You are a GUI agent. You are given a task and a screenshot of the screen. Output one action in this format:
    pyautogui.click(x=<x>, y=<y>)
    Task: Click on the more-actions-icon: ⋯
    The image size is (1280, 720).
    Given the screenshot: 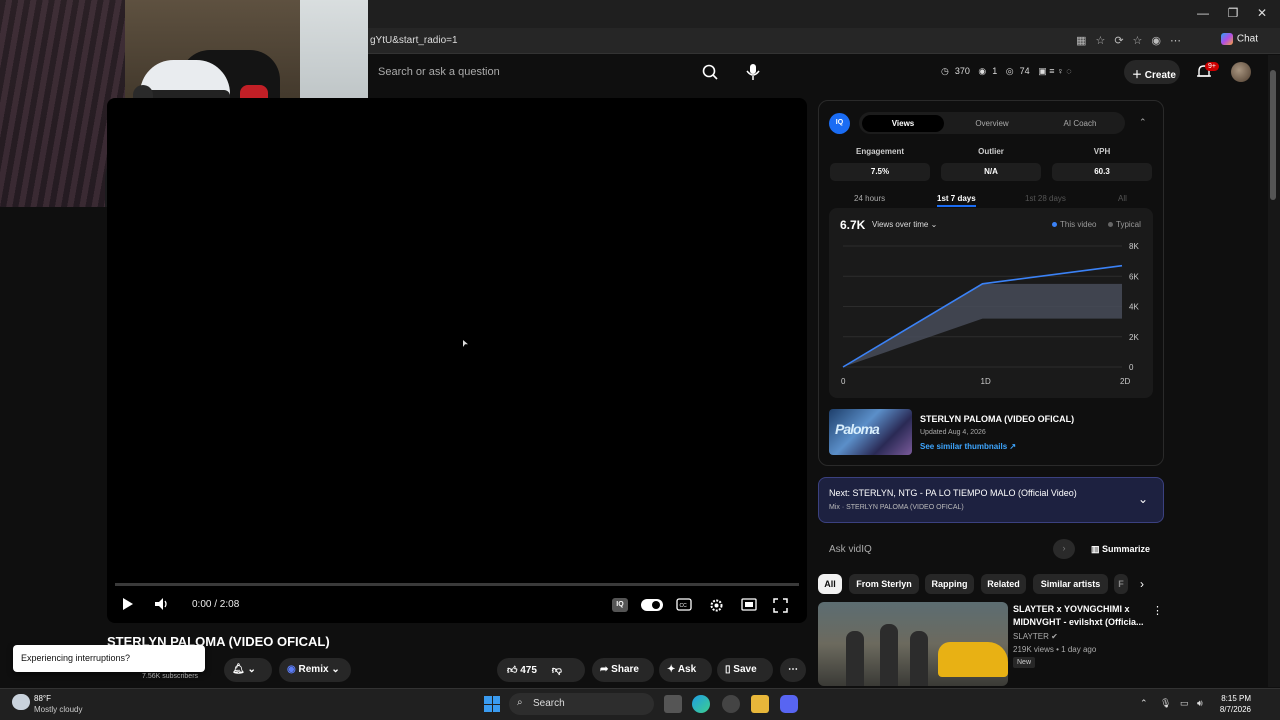 What is the action you would take?
    pyautogui.click(x=793, y=670)
    